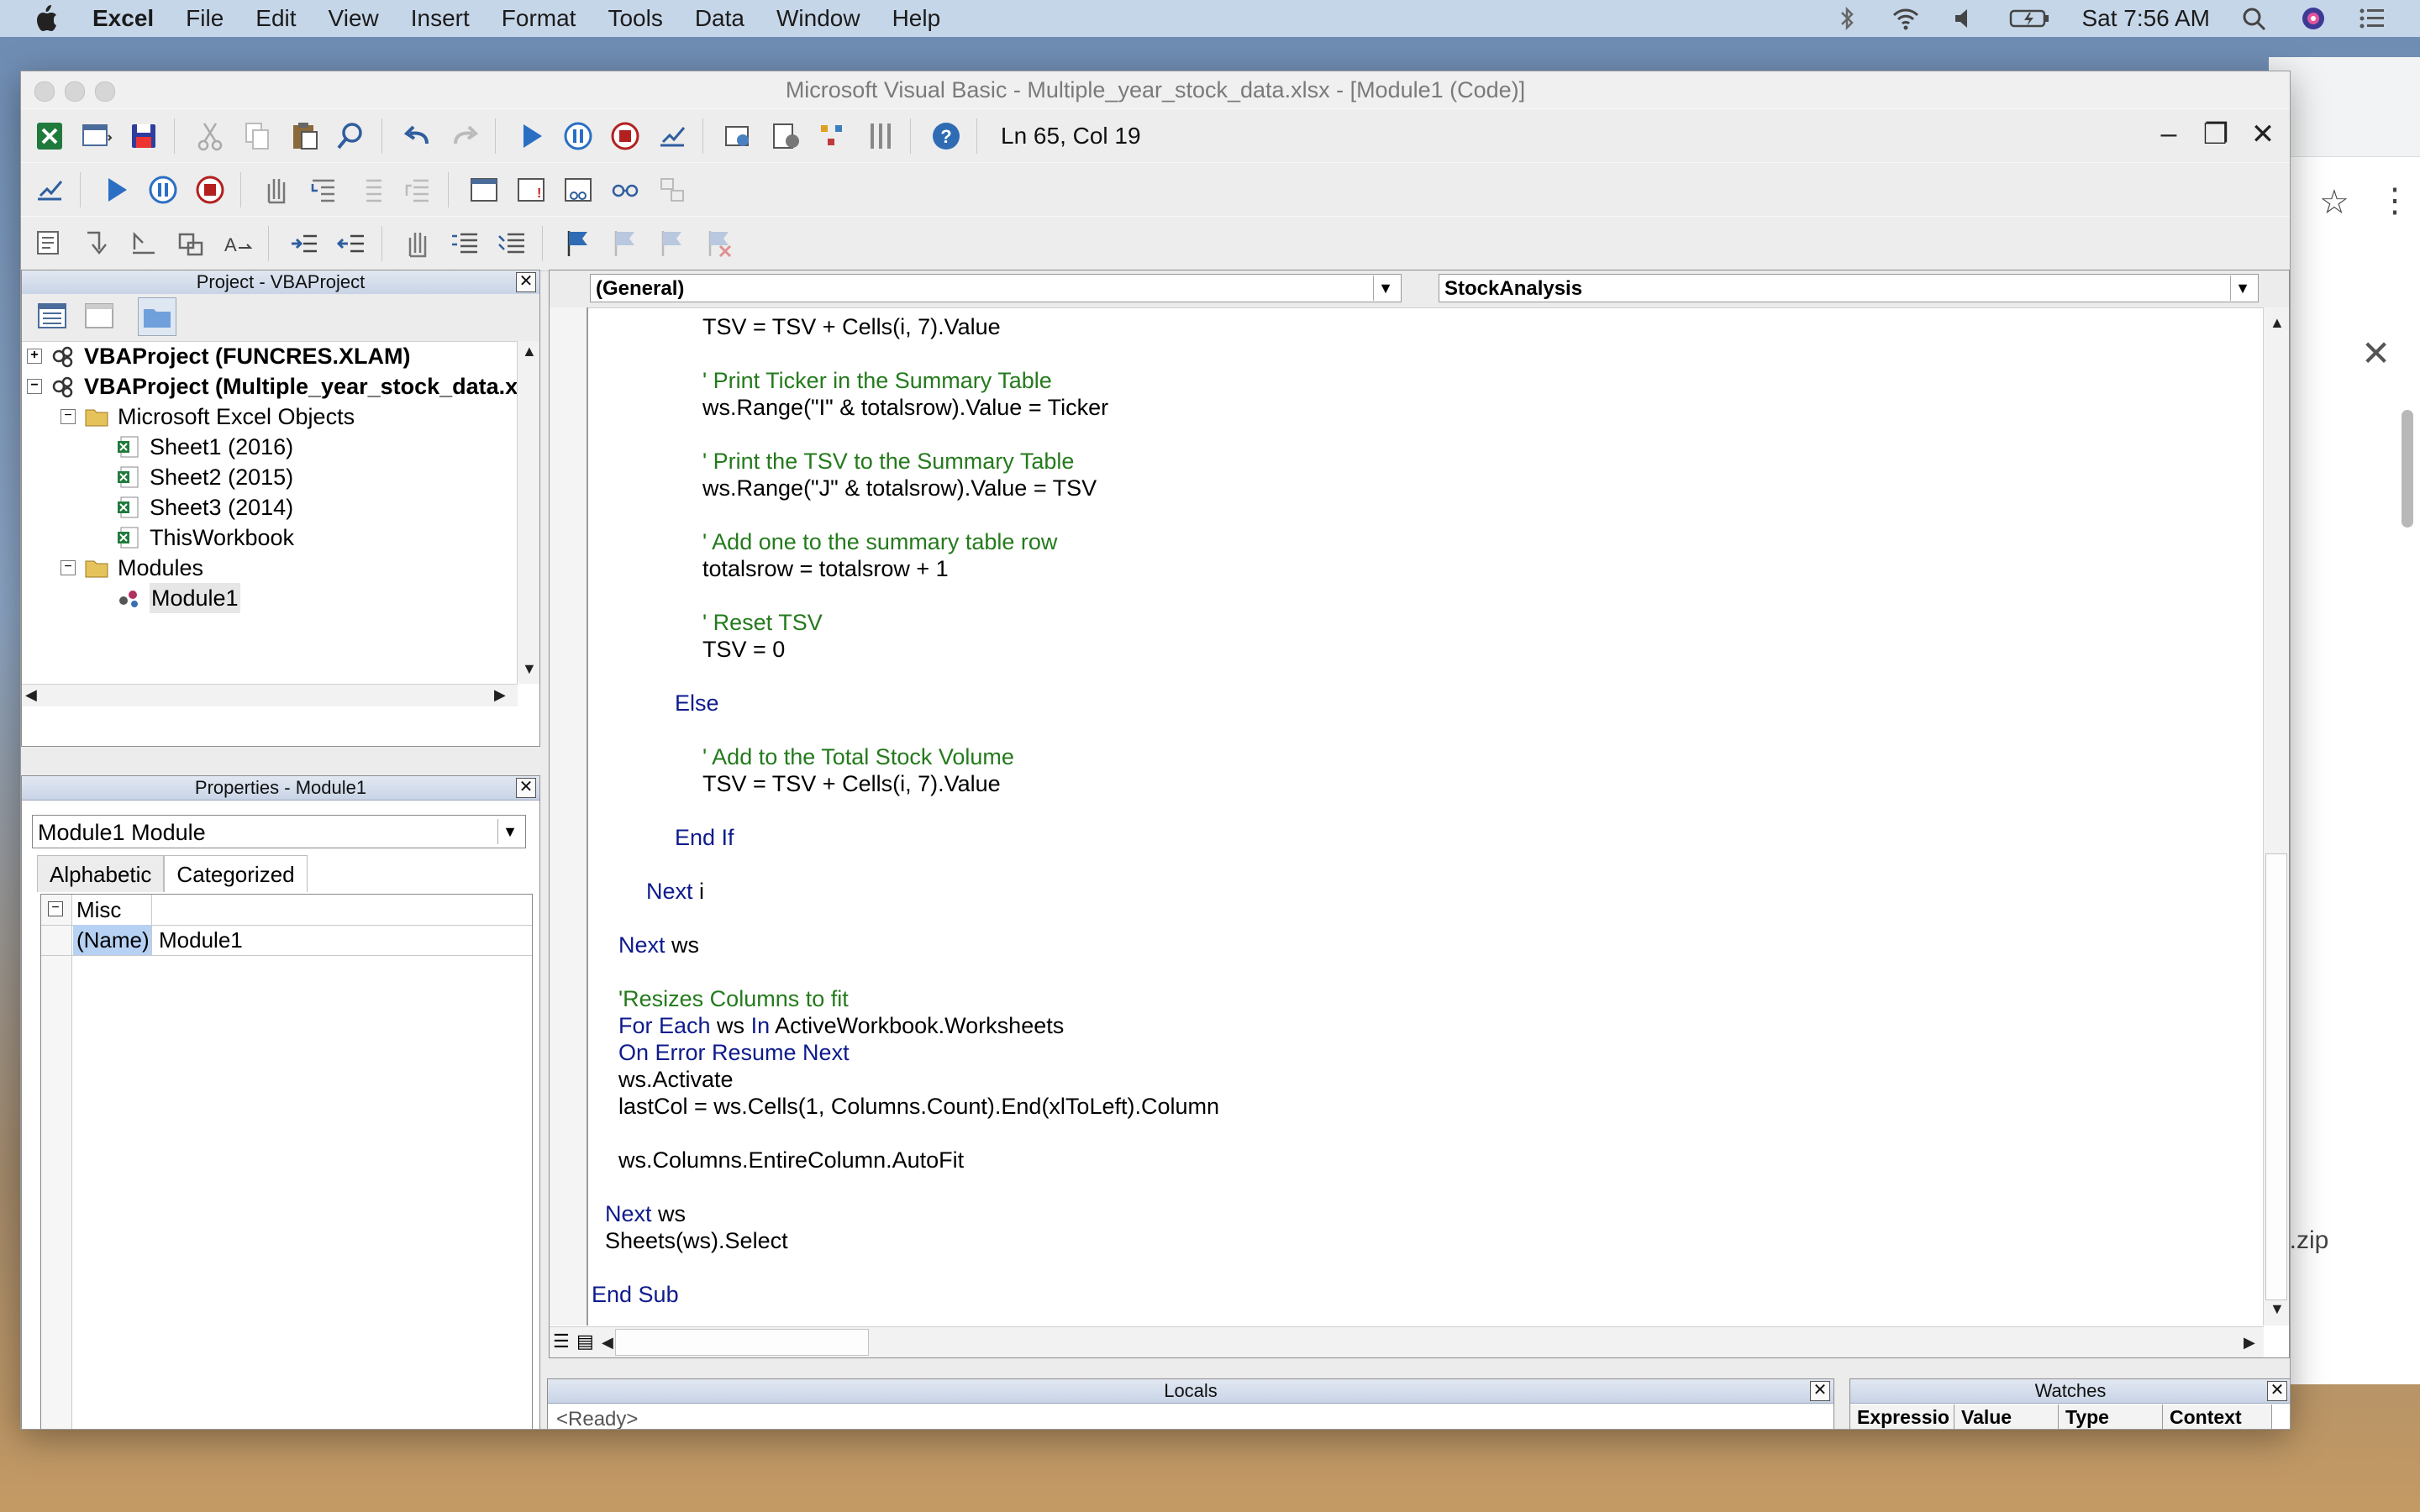 This screenshot has width=2420, height=1512. Describe the element at coordinates (204, 477) in the screenshot. I see `tree-node-sheet2: Sheet2 (2015)` at that location.